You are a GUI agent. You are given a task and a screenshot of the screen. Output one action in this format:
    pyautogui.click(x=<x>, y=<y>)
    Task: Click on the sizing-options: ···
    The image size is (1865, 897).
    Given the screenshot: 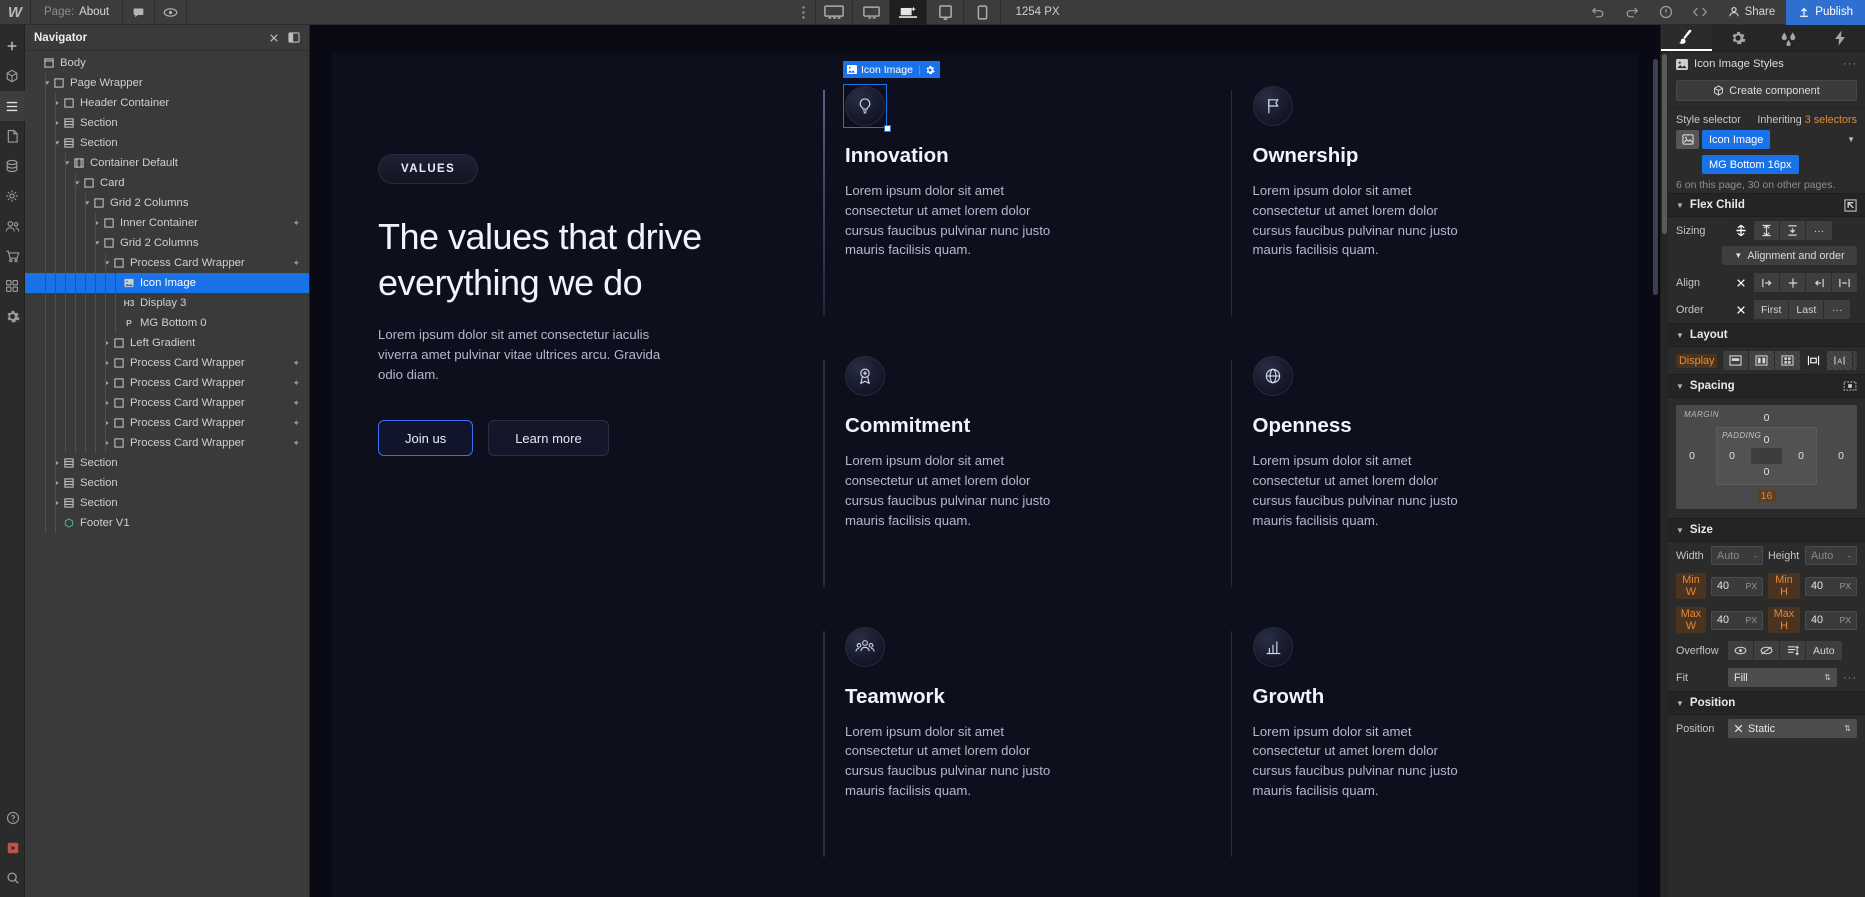 What is the action you would take?
    pyautogui.click(x=1780, y=230)
    